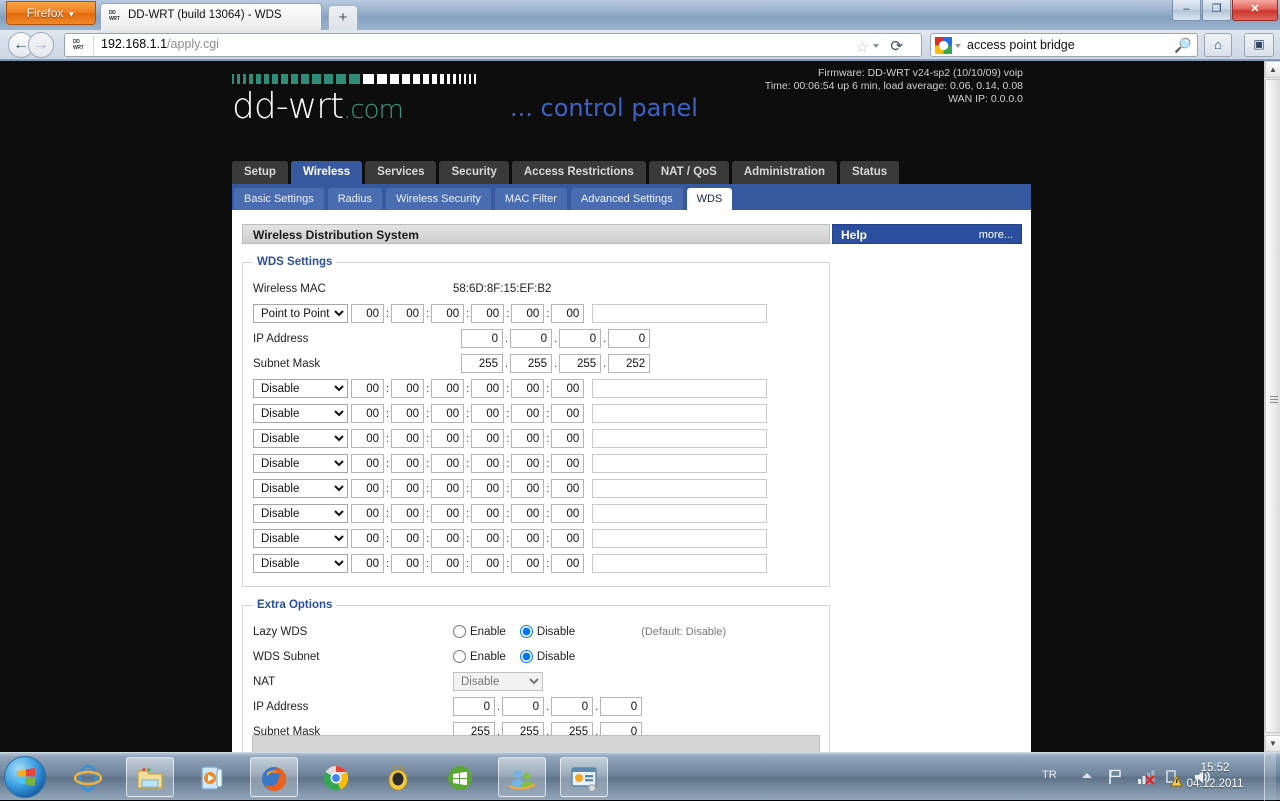 The width and height of the screenshot is (1280, 801). I want to click on wds-mode-select-5: DisablePoint to PointLAN, so click(300, 463).